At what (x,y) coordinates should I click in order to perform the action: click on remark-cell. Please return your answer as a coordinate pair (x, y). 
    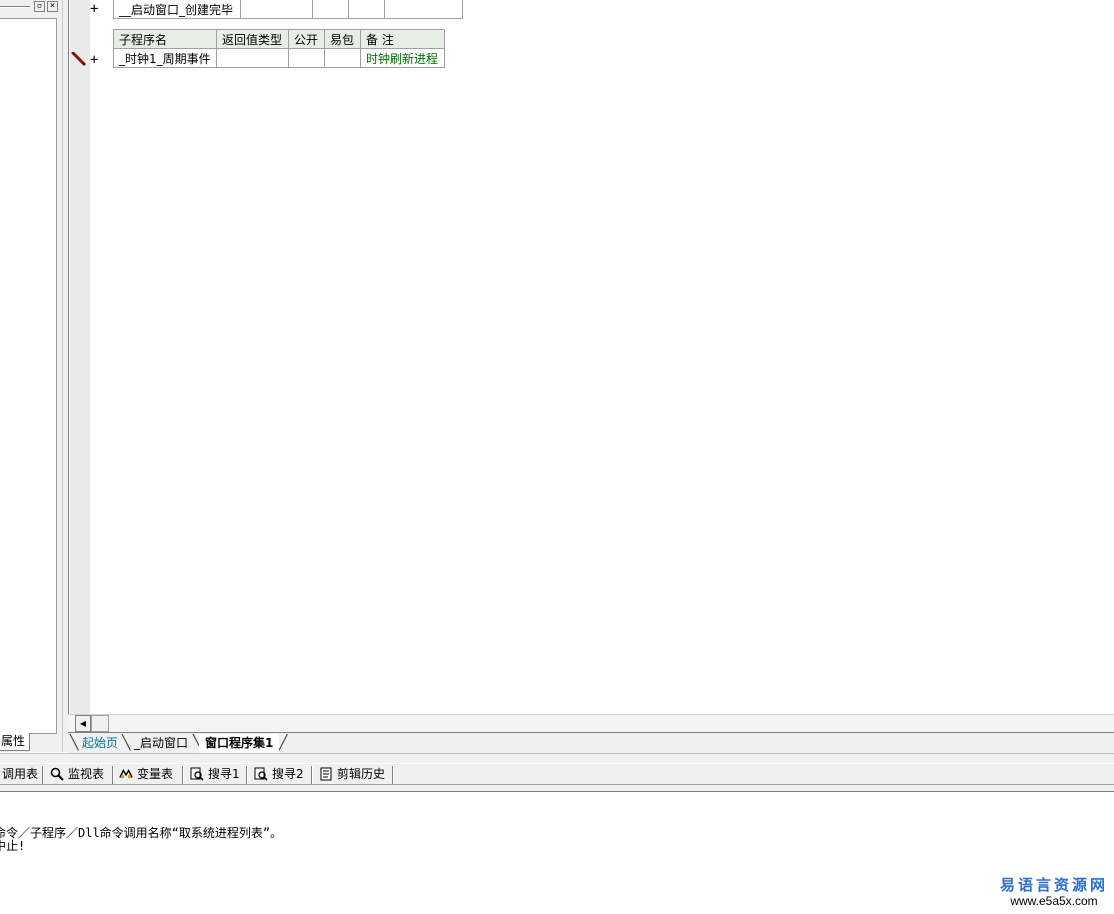
    Looking at the image, I should click on (423, 9).